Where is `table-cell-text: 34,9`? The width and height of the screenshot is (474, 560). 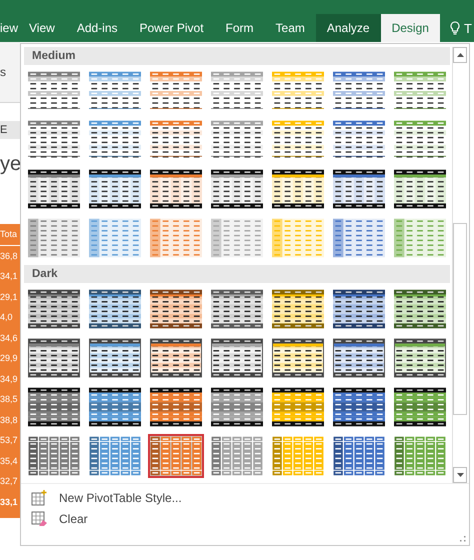 table-cell-text: 34,9 is located at coordinates (9, 379).